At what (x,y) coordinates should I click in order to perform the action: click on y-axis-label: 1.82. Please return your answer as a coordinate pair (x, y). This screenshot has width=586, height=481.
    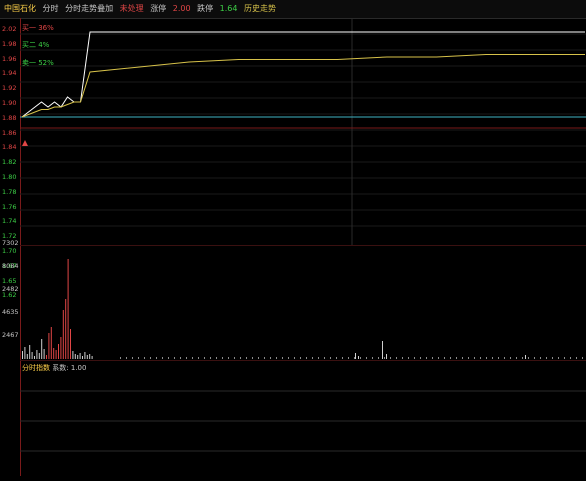
    Looking at the image, I should click on (9, 162).